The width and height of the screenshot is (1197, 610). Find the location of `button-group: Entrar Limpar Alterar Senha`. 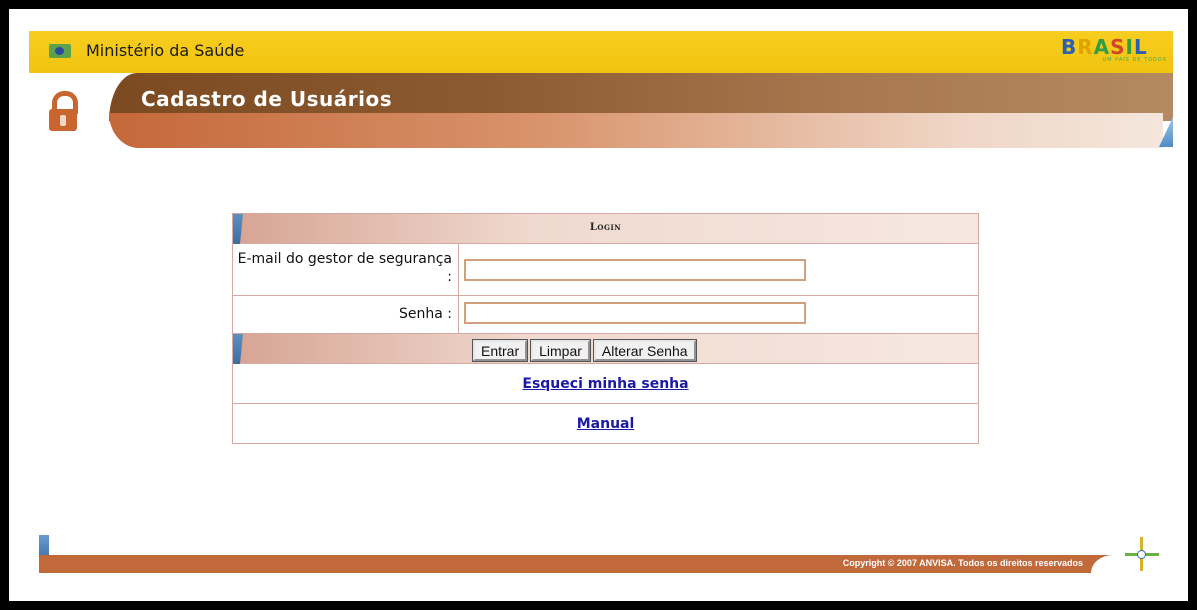

button-group: Entrar Limpar Alterar Senha is located at coordinates (584, 350).